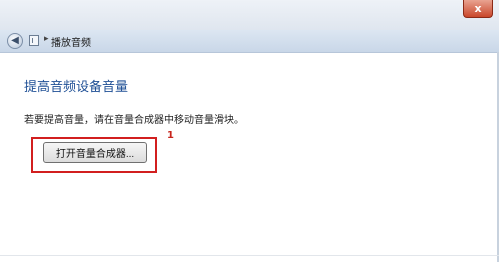 The image size is (499, 262). What do you see at coordinates (134, 120) in the screenshot?
I see `instruction-text: 若要提高音量，请在音量合成器中移动音量滑块。` at bounding box center [134, 120].